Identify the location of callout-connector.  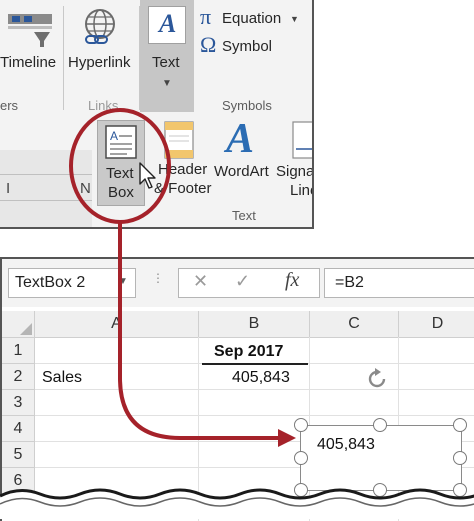
(200, 331).